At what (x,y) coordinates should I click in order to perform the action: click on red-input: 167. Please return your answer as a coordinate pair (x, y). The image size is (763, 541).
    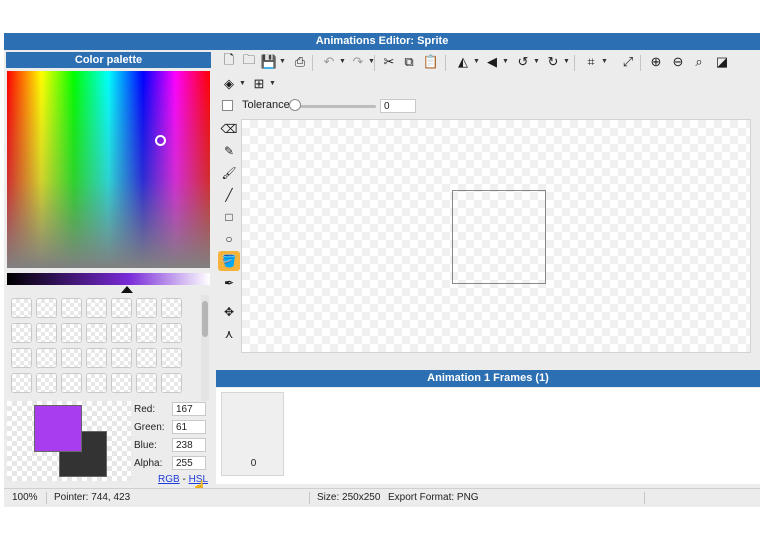
    Looking at the image, I should click on (189, 409).